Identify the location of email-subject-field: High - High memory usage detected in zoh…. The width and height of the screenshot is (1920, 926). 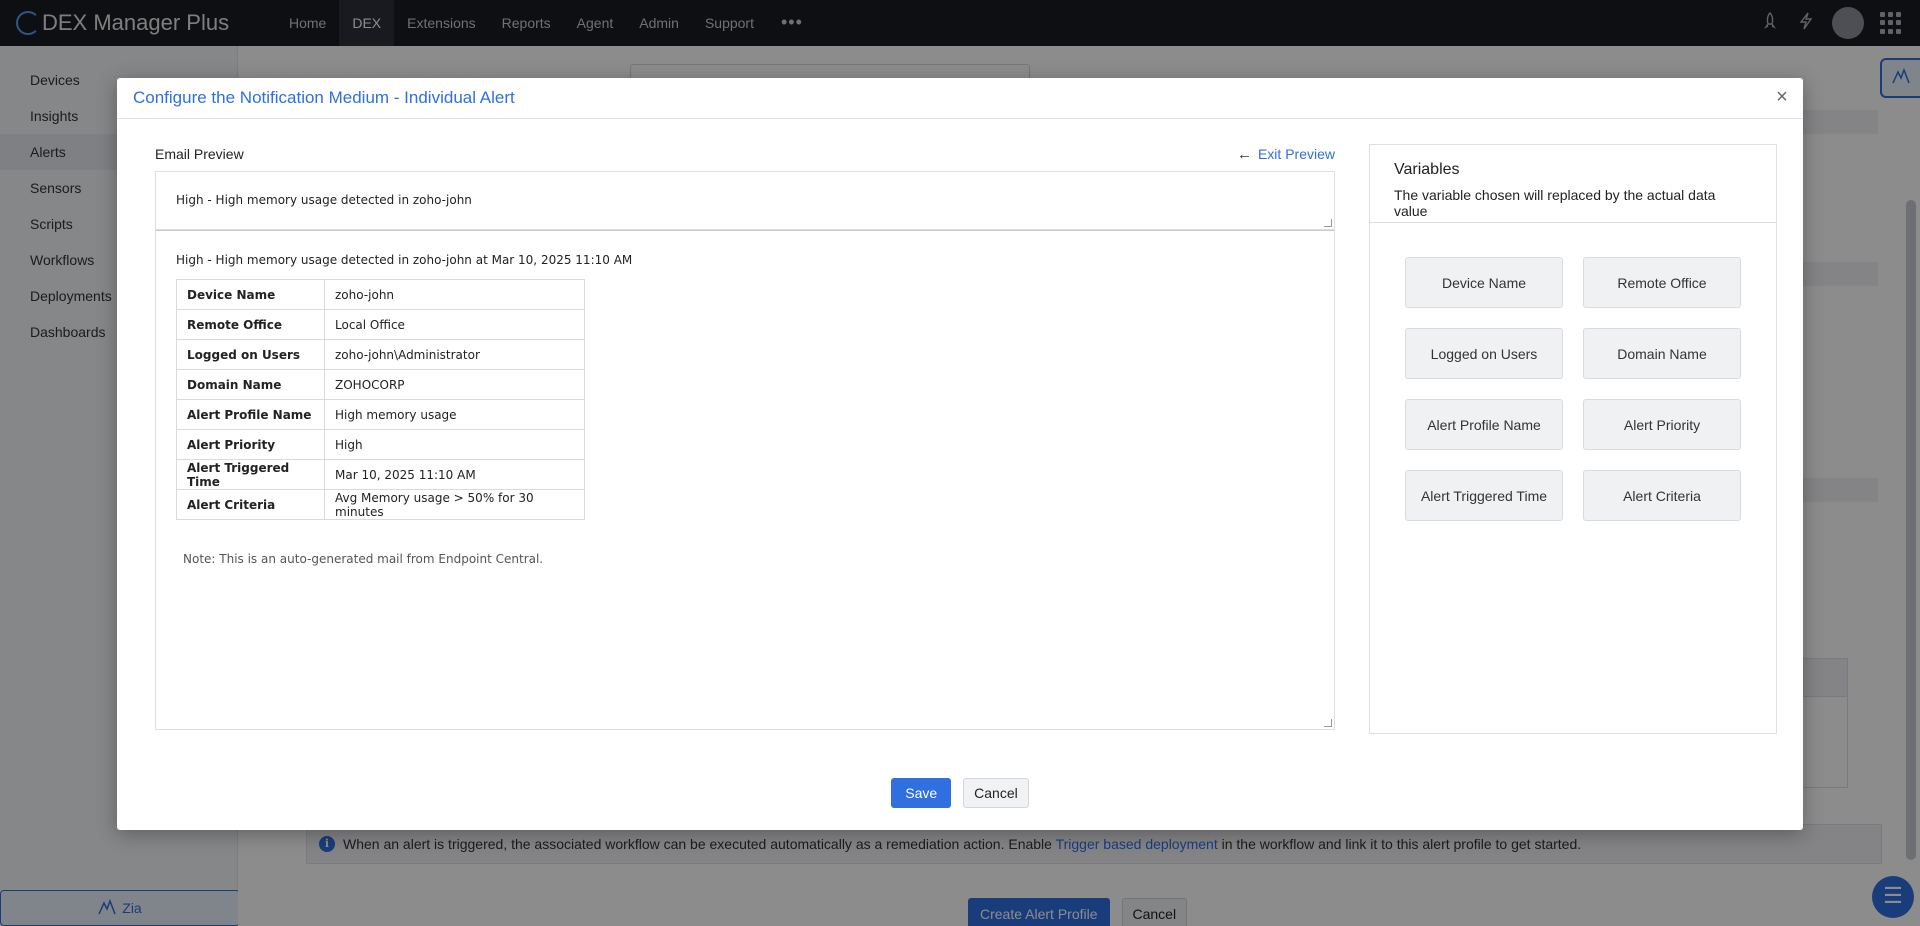
(745, 200).